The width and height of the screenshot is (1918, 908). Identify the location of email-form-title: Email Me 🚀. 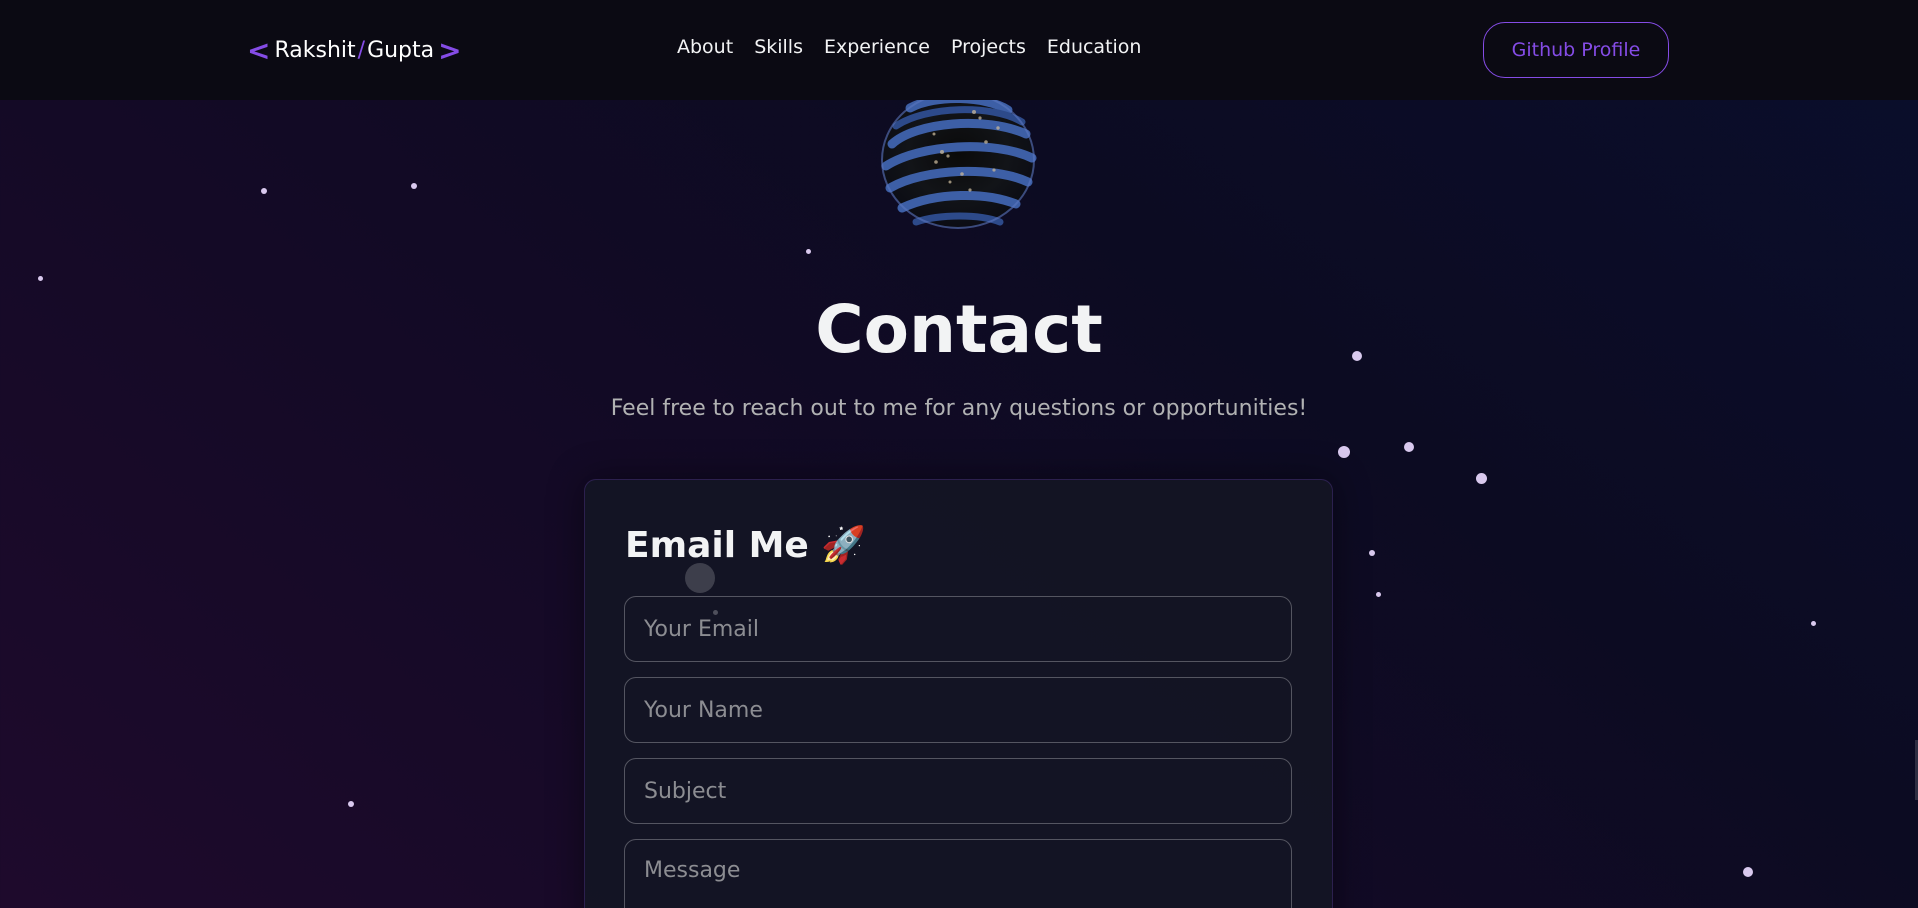
(746, 545).